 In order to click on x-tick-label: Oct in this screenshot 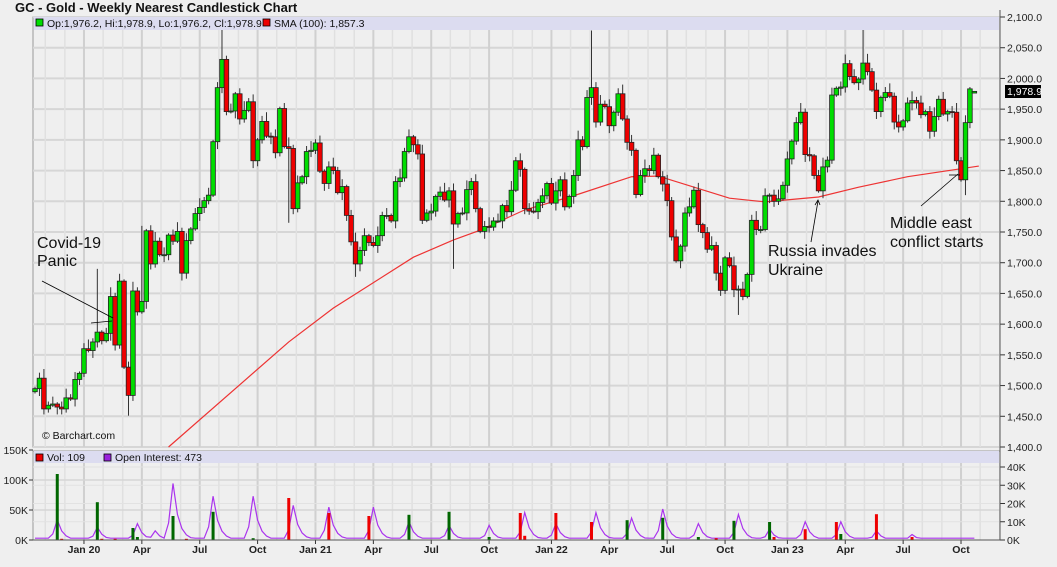, I will do `click(258, 550)`.